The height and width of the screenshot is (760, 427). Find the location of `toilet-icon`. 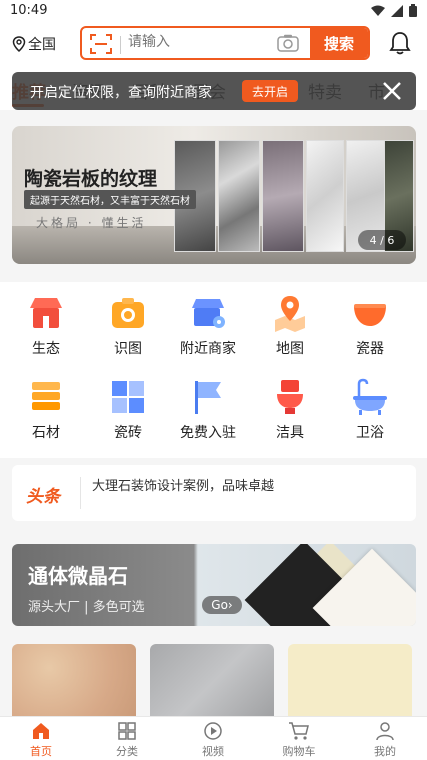

toilet-icon is located at coordinates (290, 397).